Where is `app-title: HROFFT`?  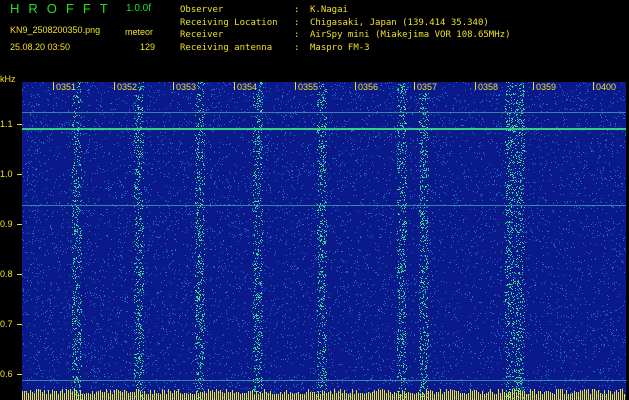
app-title: HROFFT is located at coordinates (63, 8).